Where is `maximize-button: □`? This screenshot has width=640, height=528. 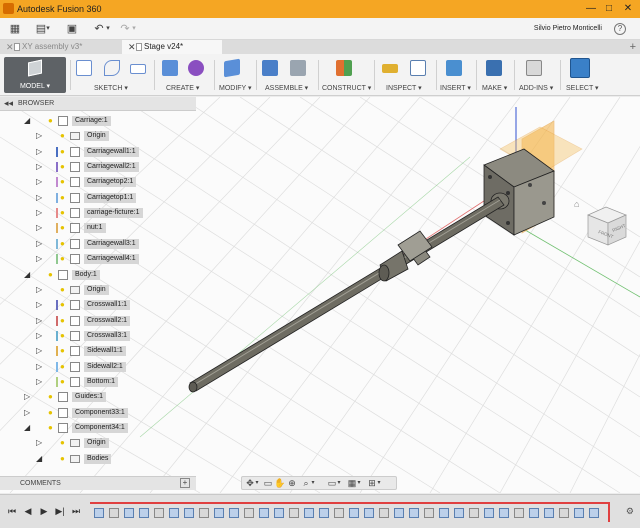
maximize-button: □ is located at coordinates (609, 8).